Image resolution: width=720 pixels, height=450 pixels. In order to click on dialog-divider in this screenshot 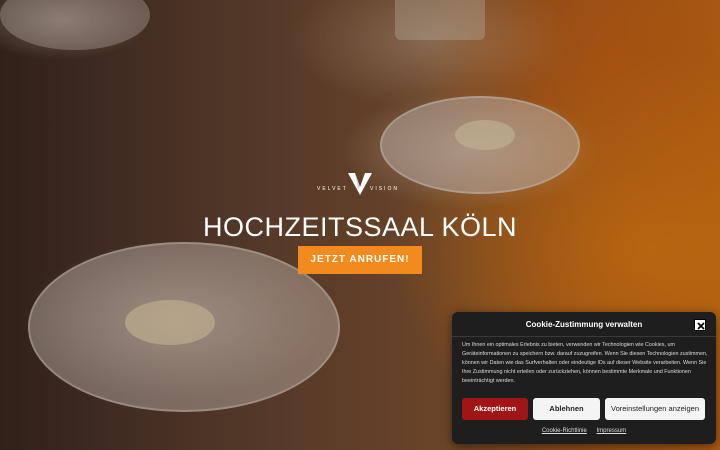, I will do `click(584, 336)`.